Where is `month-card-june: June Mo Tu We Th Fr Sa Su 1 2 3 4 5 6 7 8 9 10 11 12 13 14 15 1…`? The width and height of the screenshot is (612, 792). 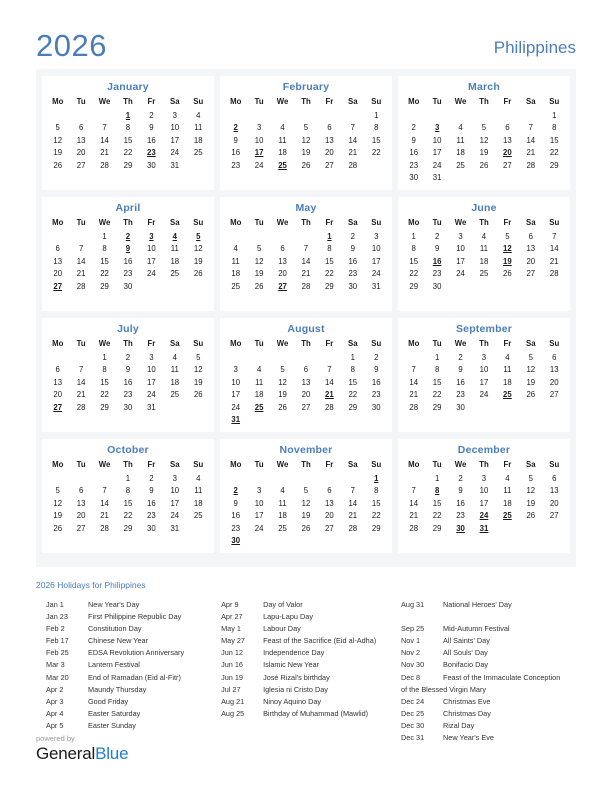 month-card-june: June Mo Tu We Th Fr Sa Su 1 2 3 4 5 6 7 8 9 10 11 12 13 14 15 1… is located at coordinates (484, 254).